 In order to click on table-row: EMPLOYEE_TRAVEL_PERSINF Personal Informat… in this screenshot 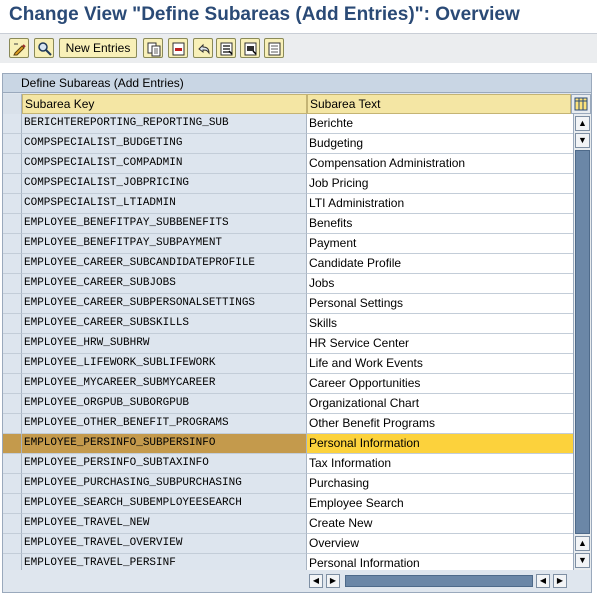, I will do `click(288, 562)`.